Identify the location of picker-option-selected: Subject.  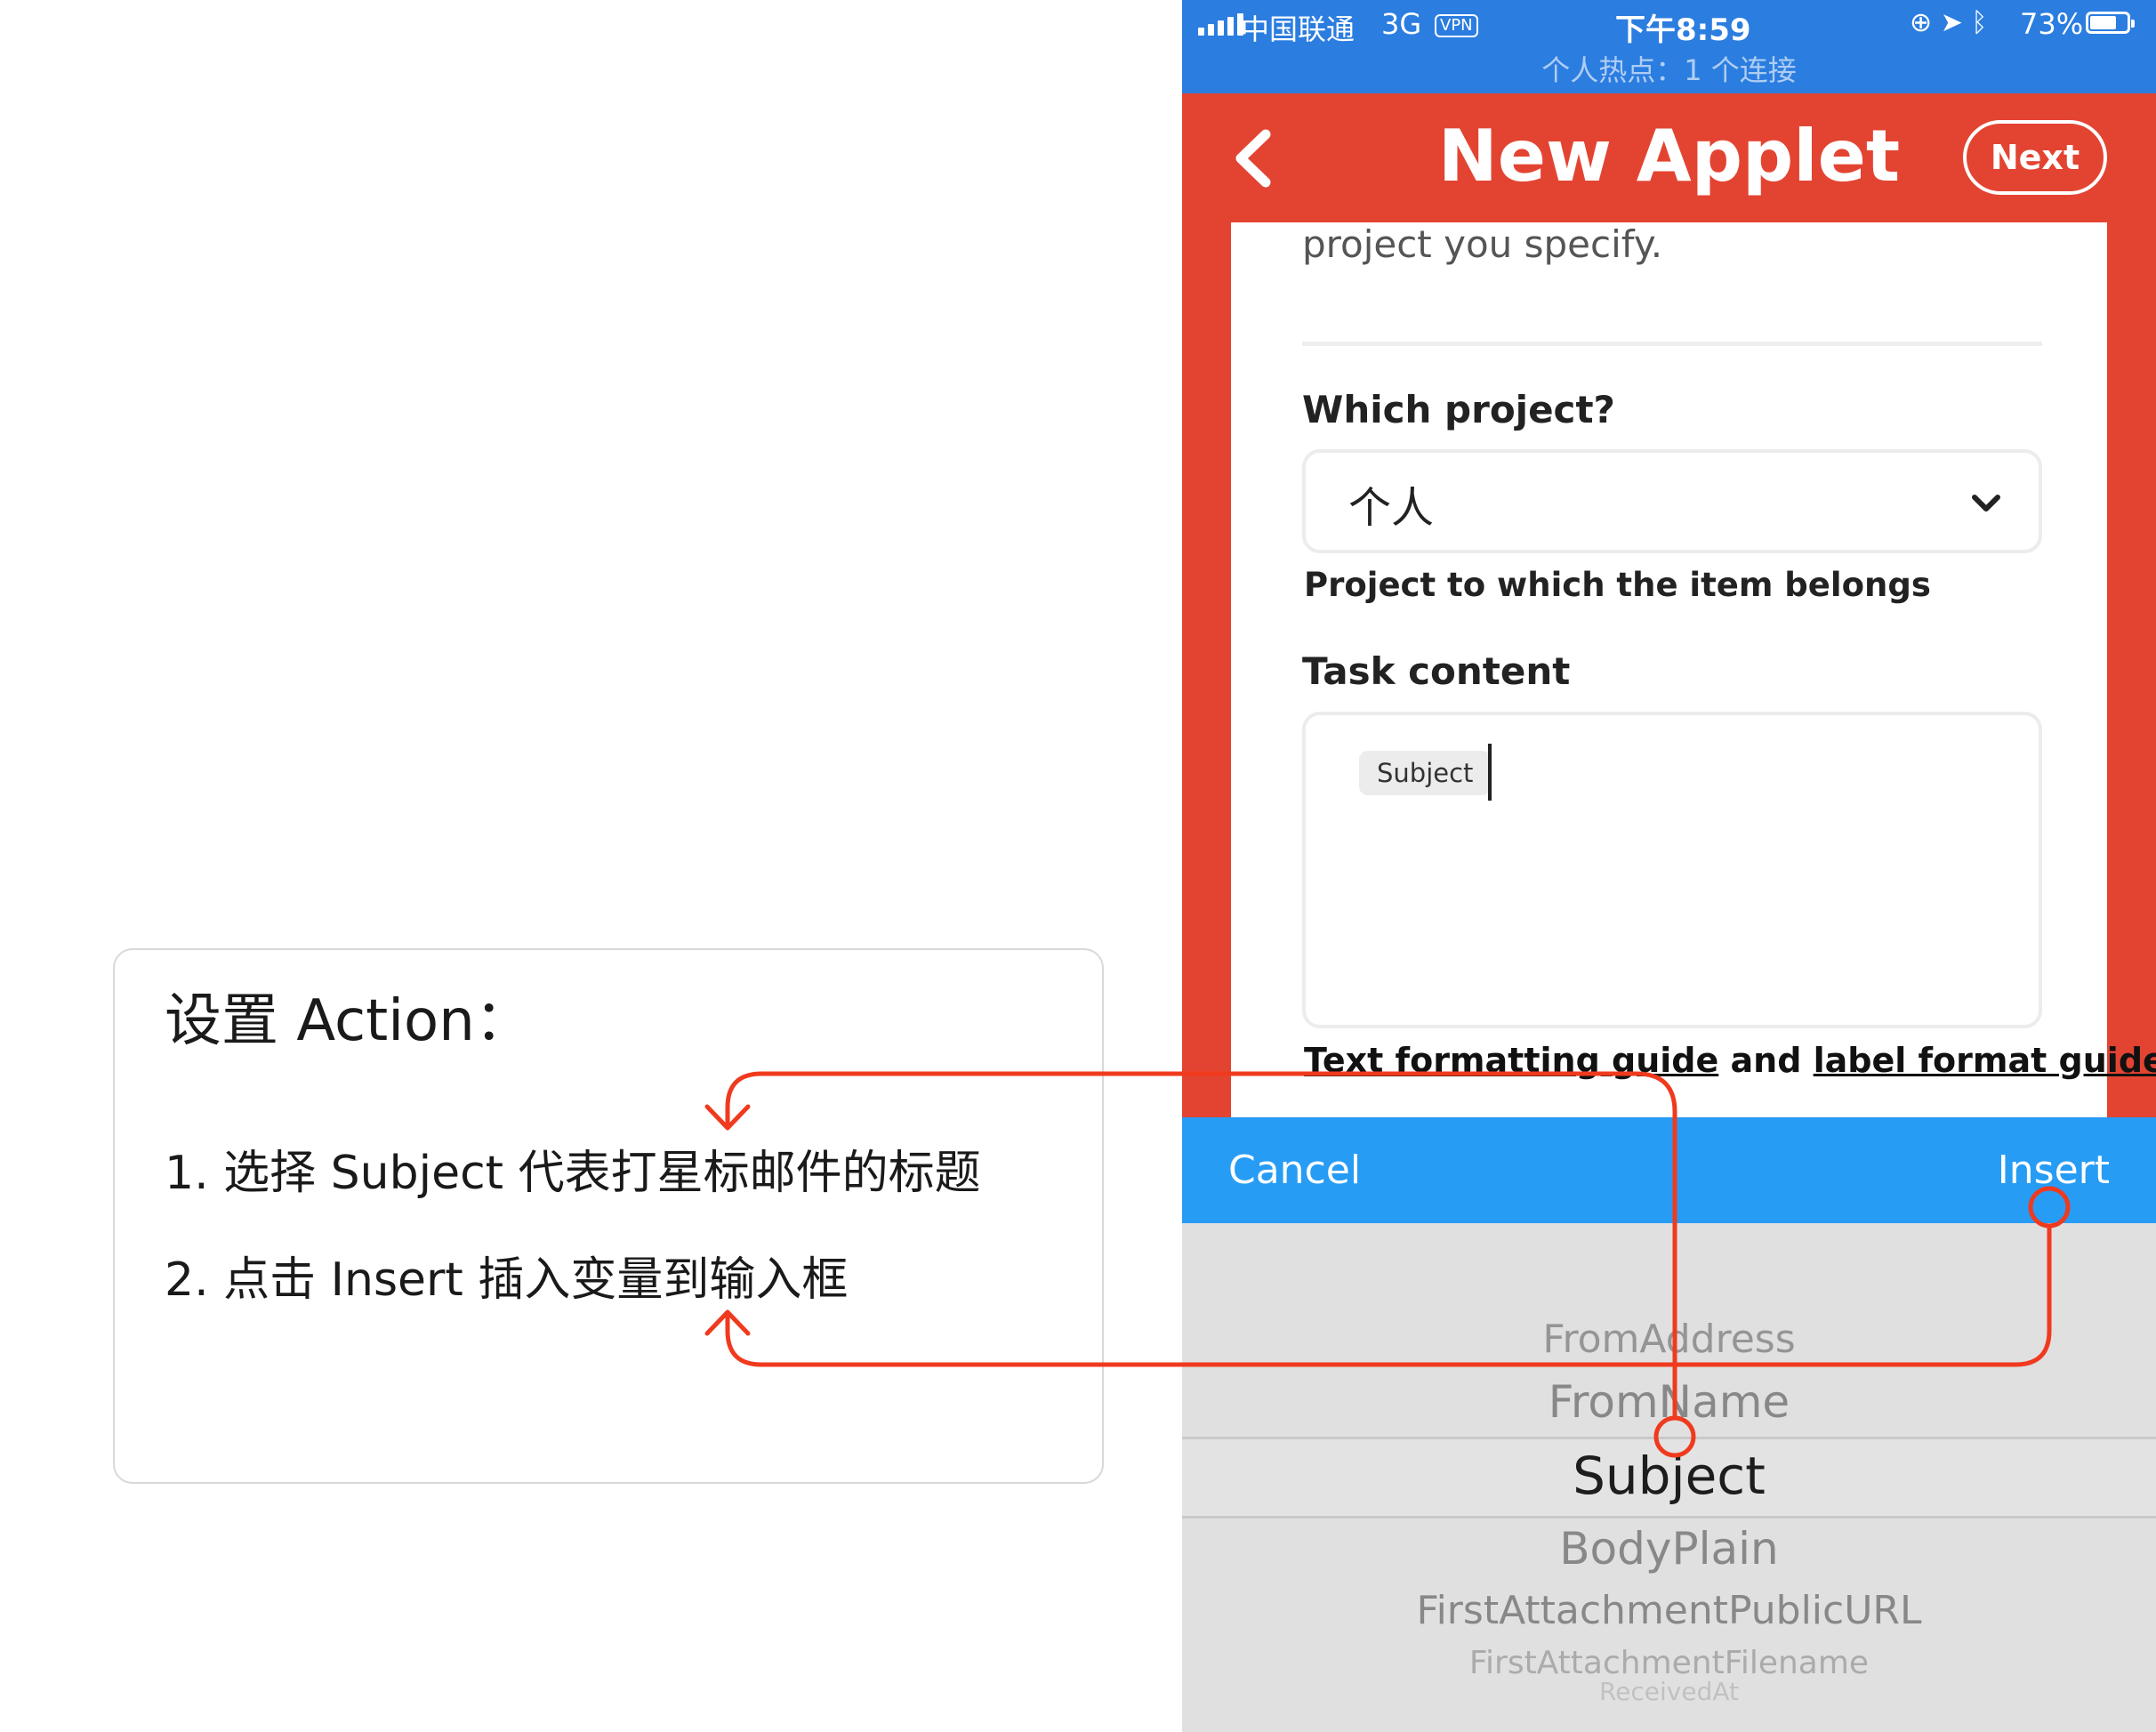
(1669, 1476).